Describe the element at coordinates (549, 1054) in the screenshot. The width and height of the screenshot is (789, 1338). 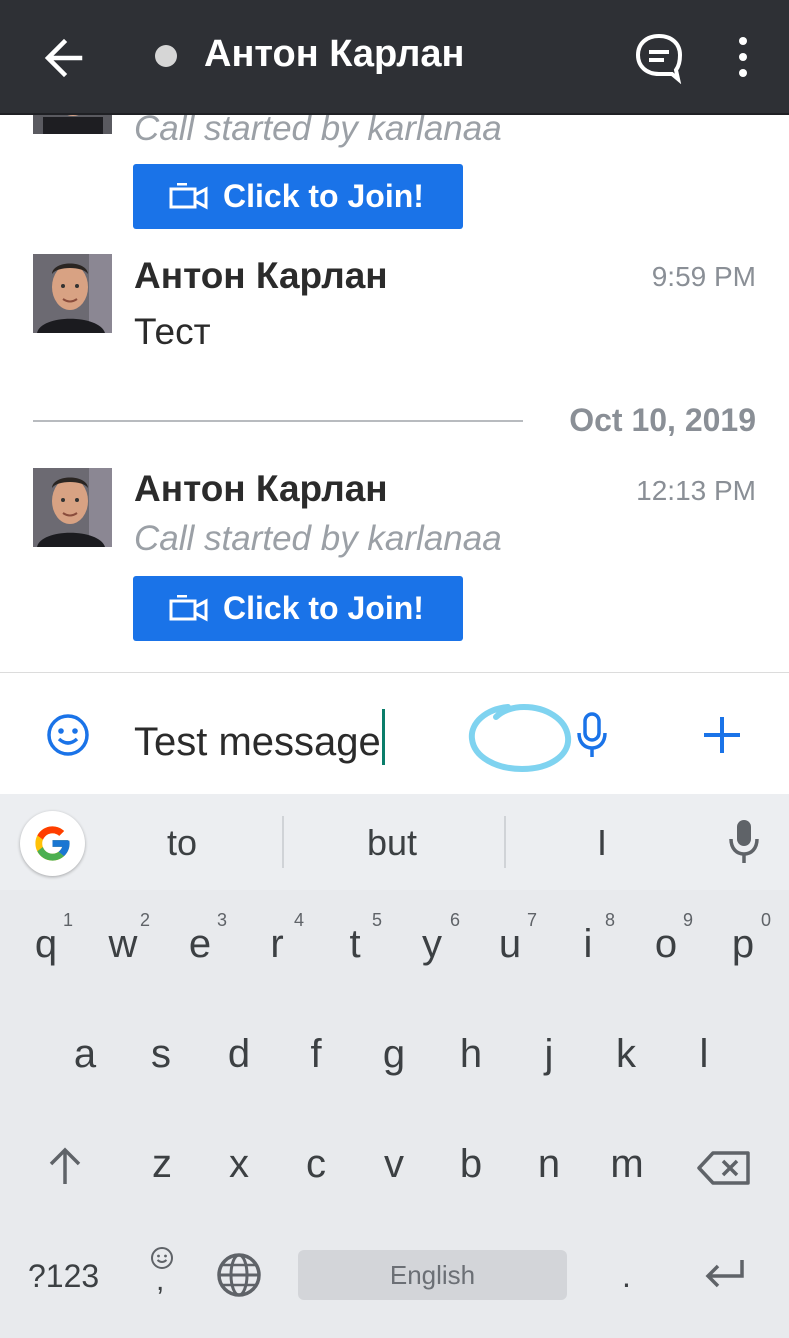
I see `key-j: j` at that location.